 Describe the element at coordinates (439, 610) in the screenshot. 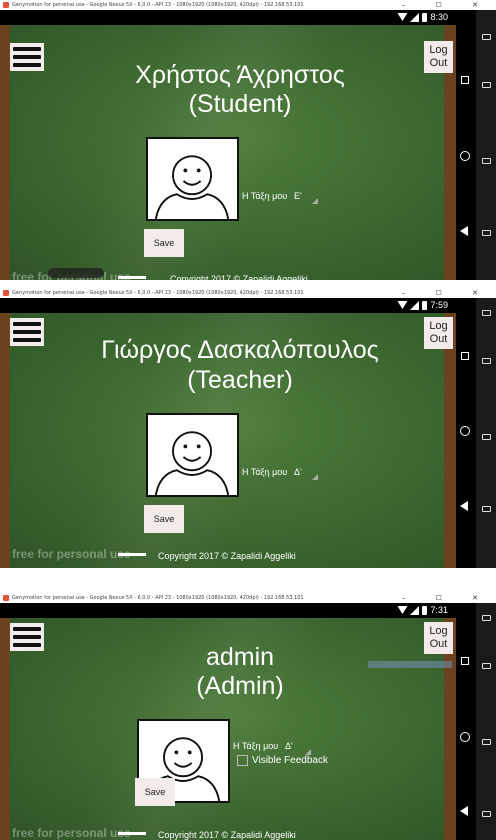

I see `status-time: 7:31` at that location.